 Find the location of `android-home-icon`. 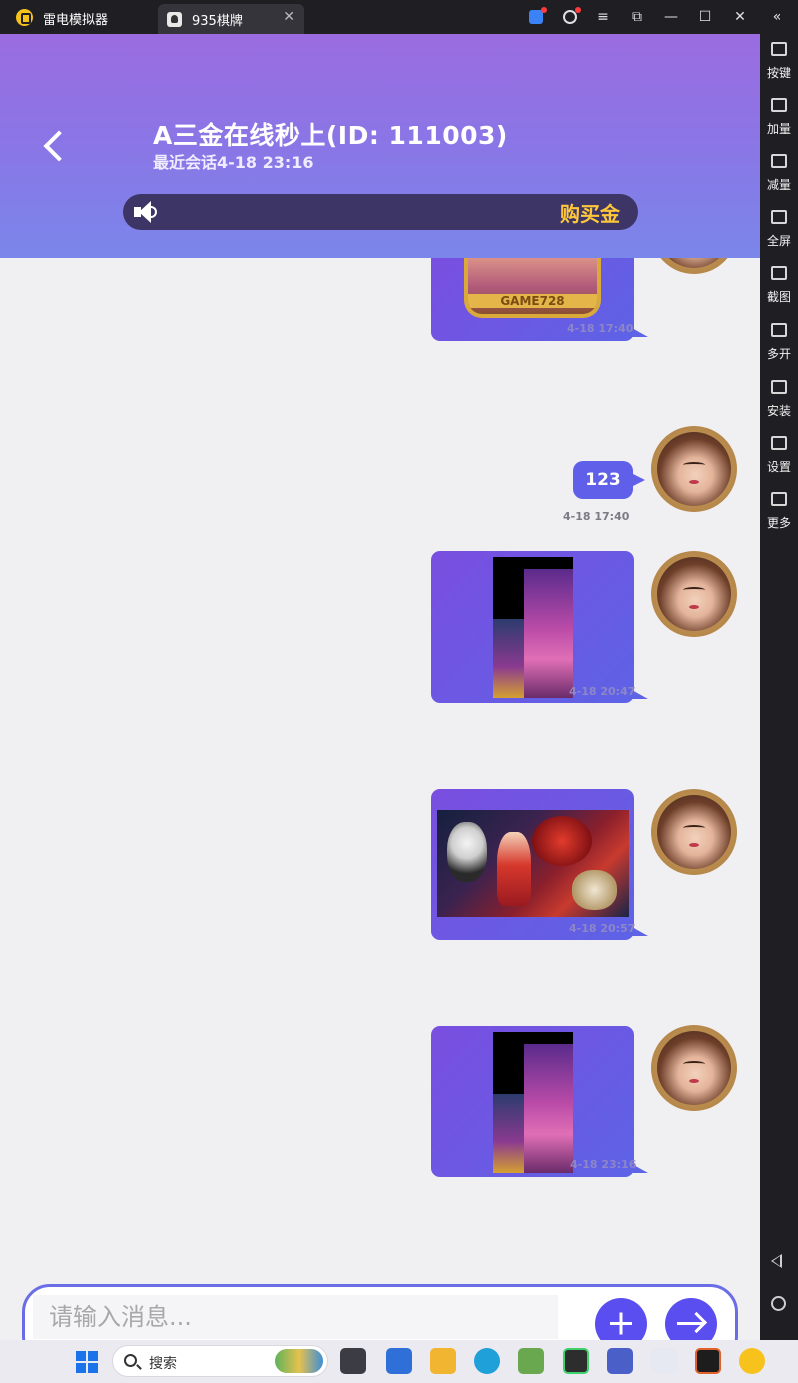

android-home-icon is located at coordinates (778, 1303).